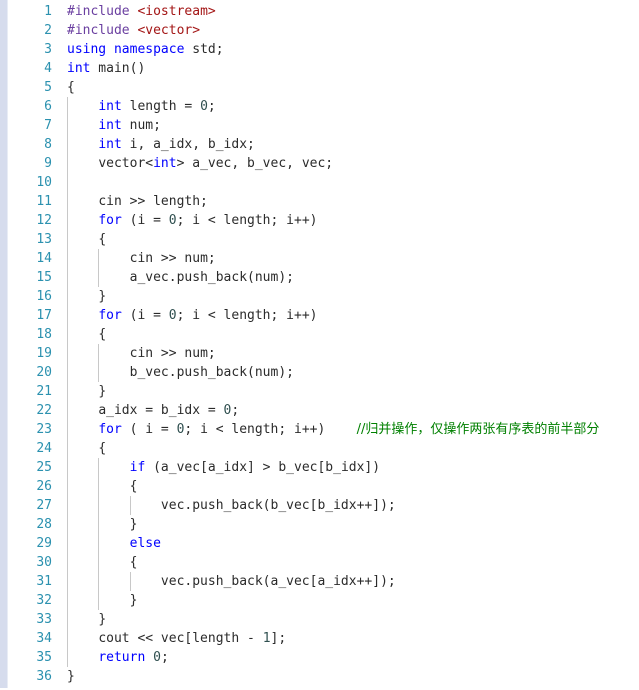  What do you see at coordinates (348, 543) in the screenshot?
I see `code-line: else` at bounding box center [348, 543].